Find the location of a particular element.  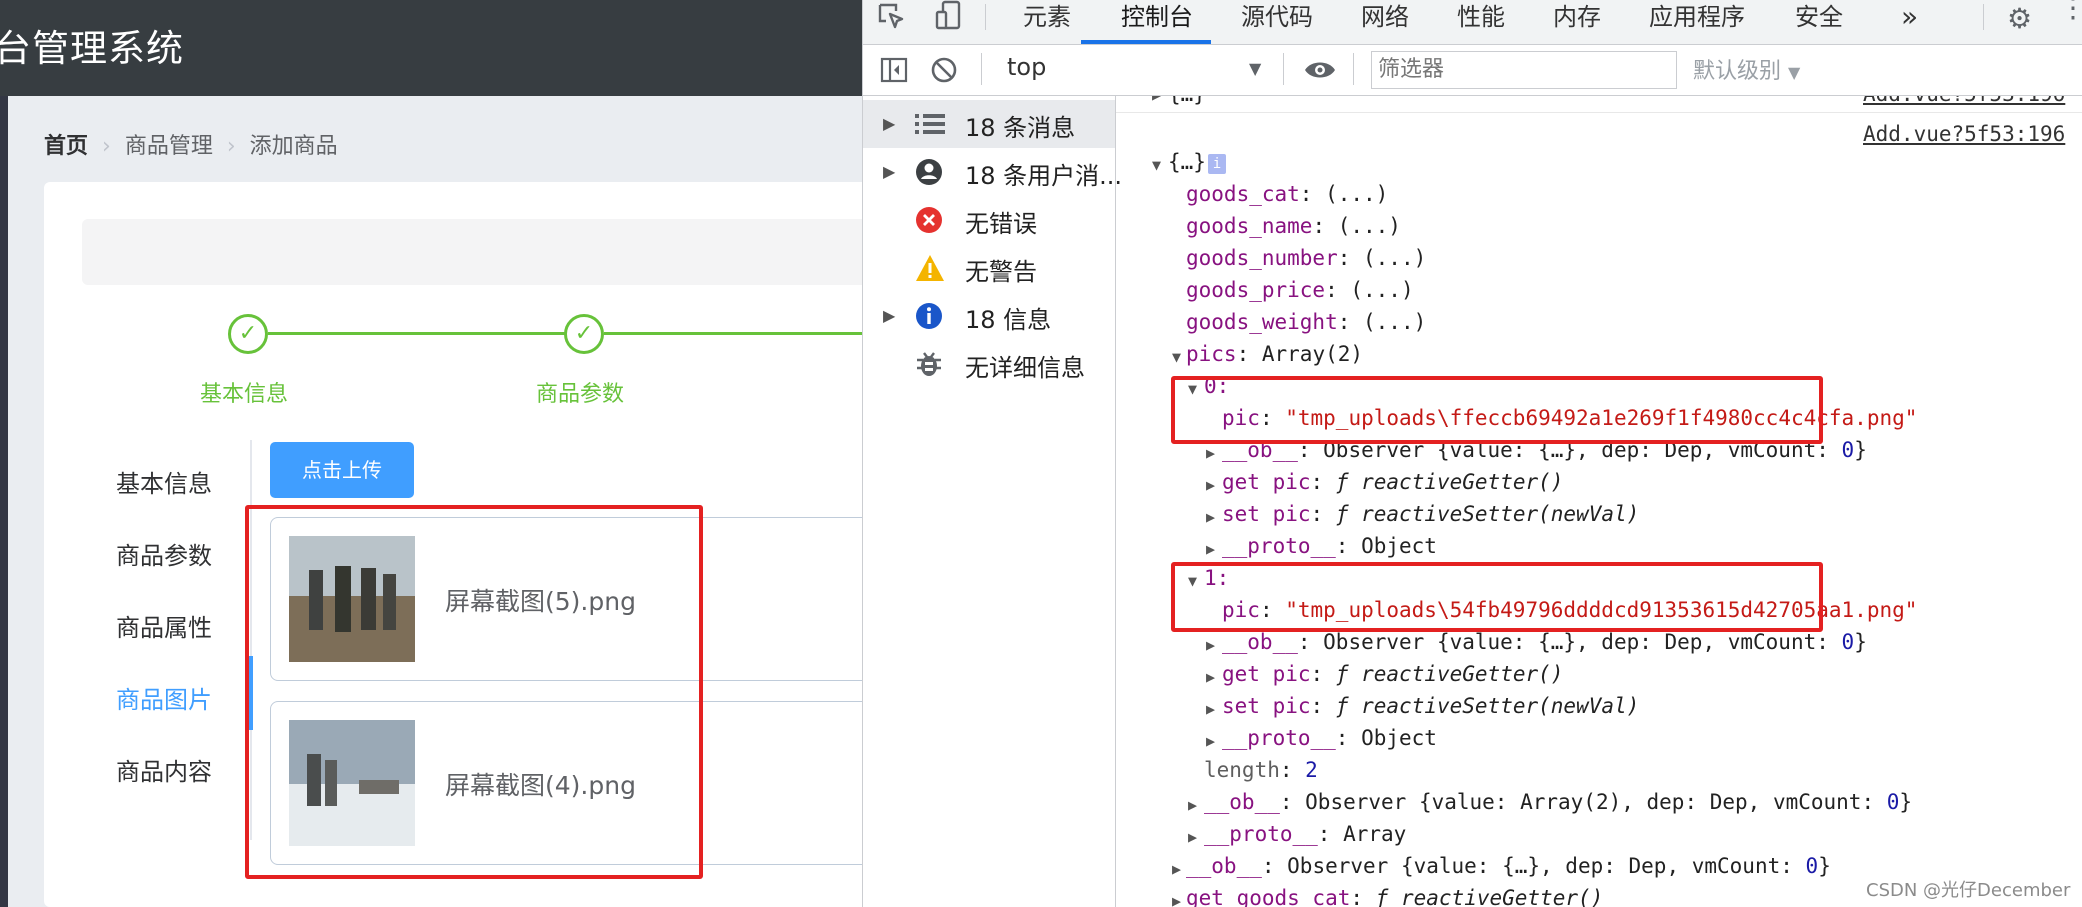

info-icon is located at coordinates (929, 316).